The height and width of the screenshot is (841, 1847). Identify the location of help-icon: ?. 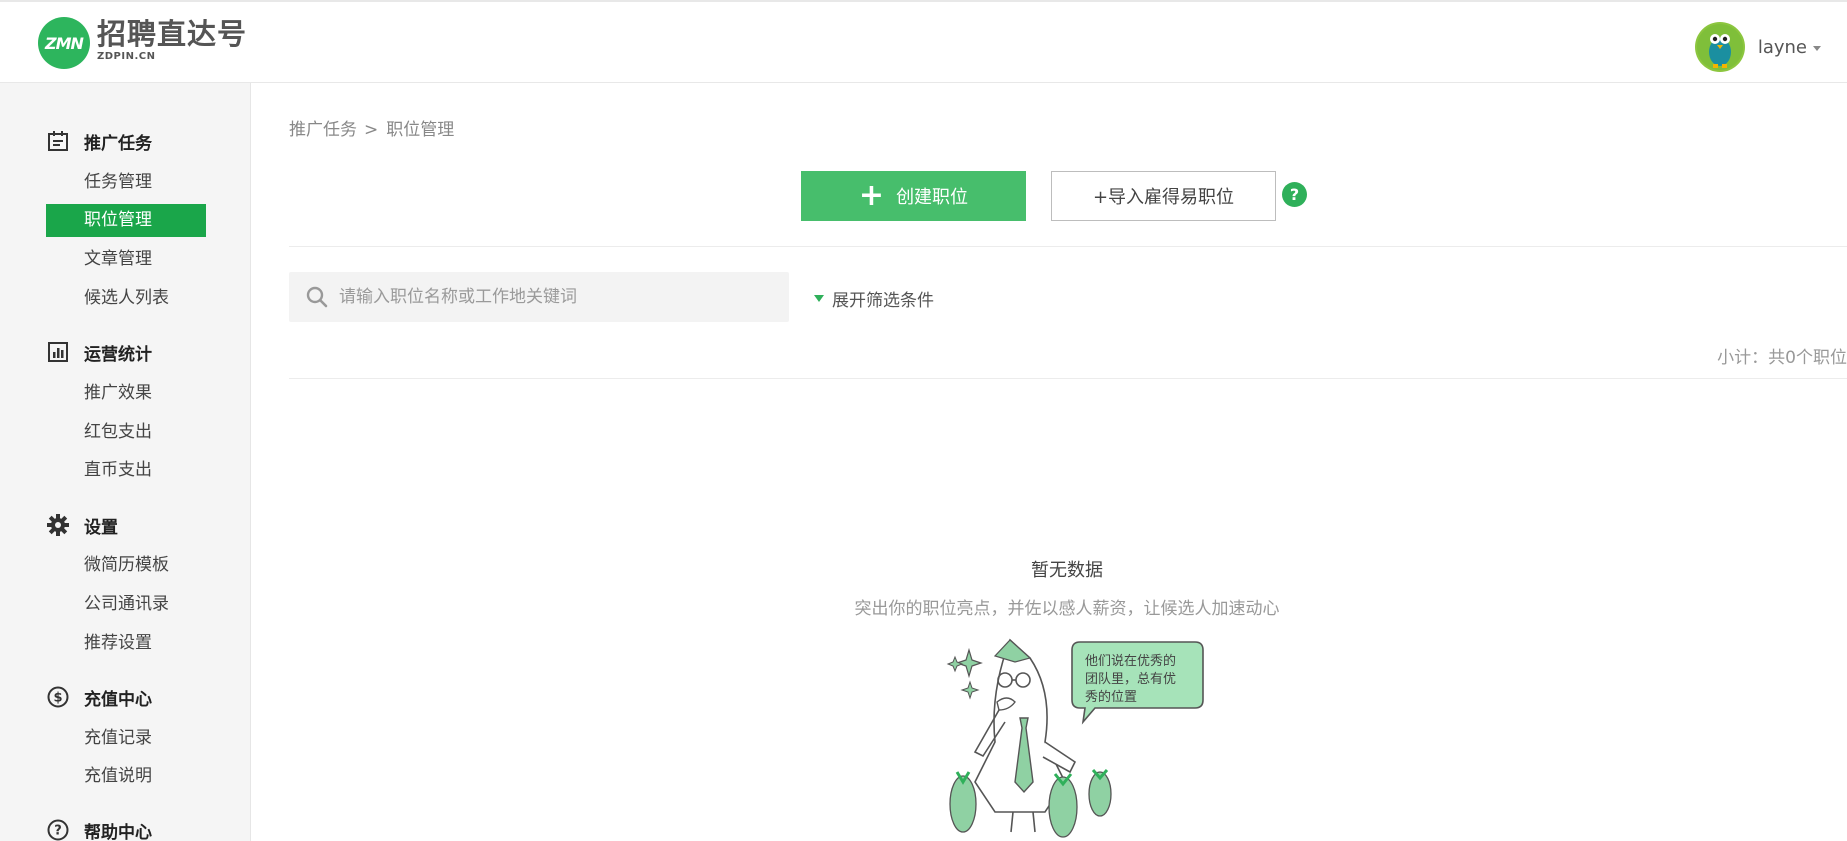
(1294, 194).